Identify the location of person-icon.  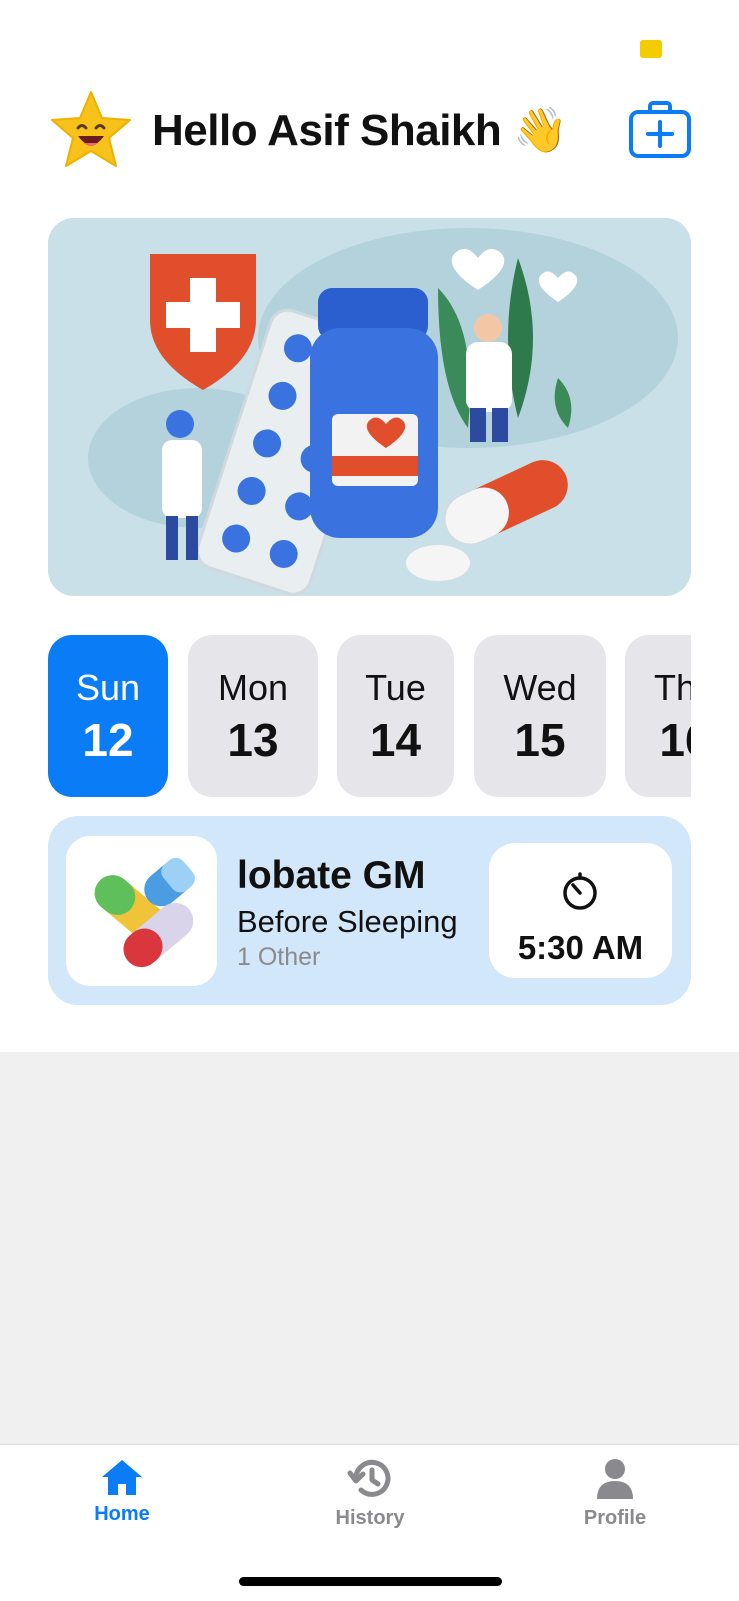
(615, 1479).